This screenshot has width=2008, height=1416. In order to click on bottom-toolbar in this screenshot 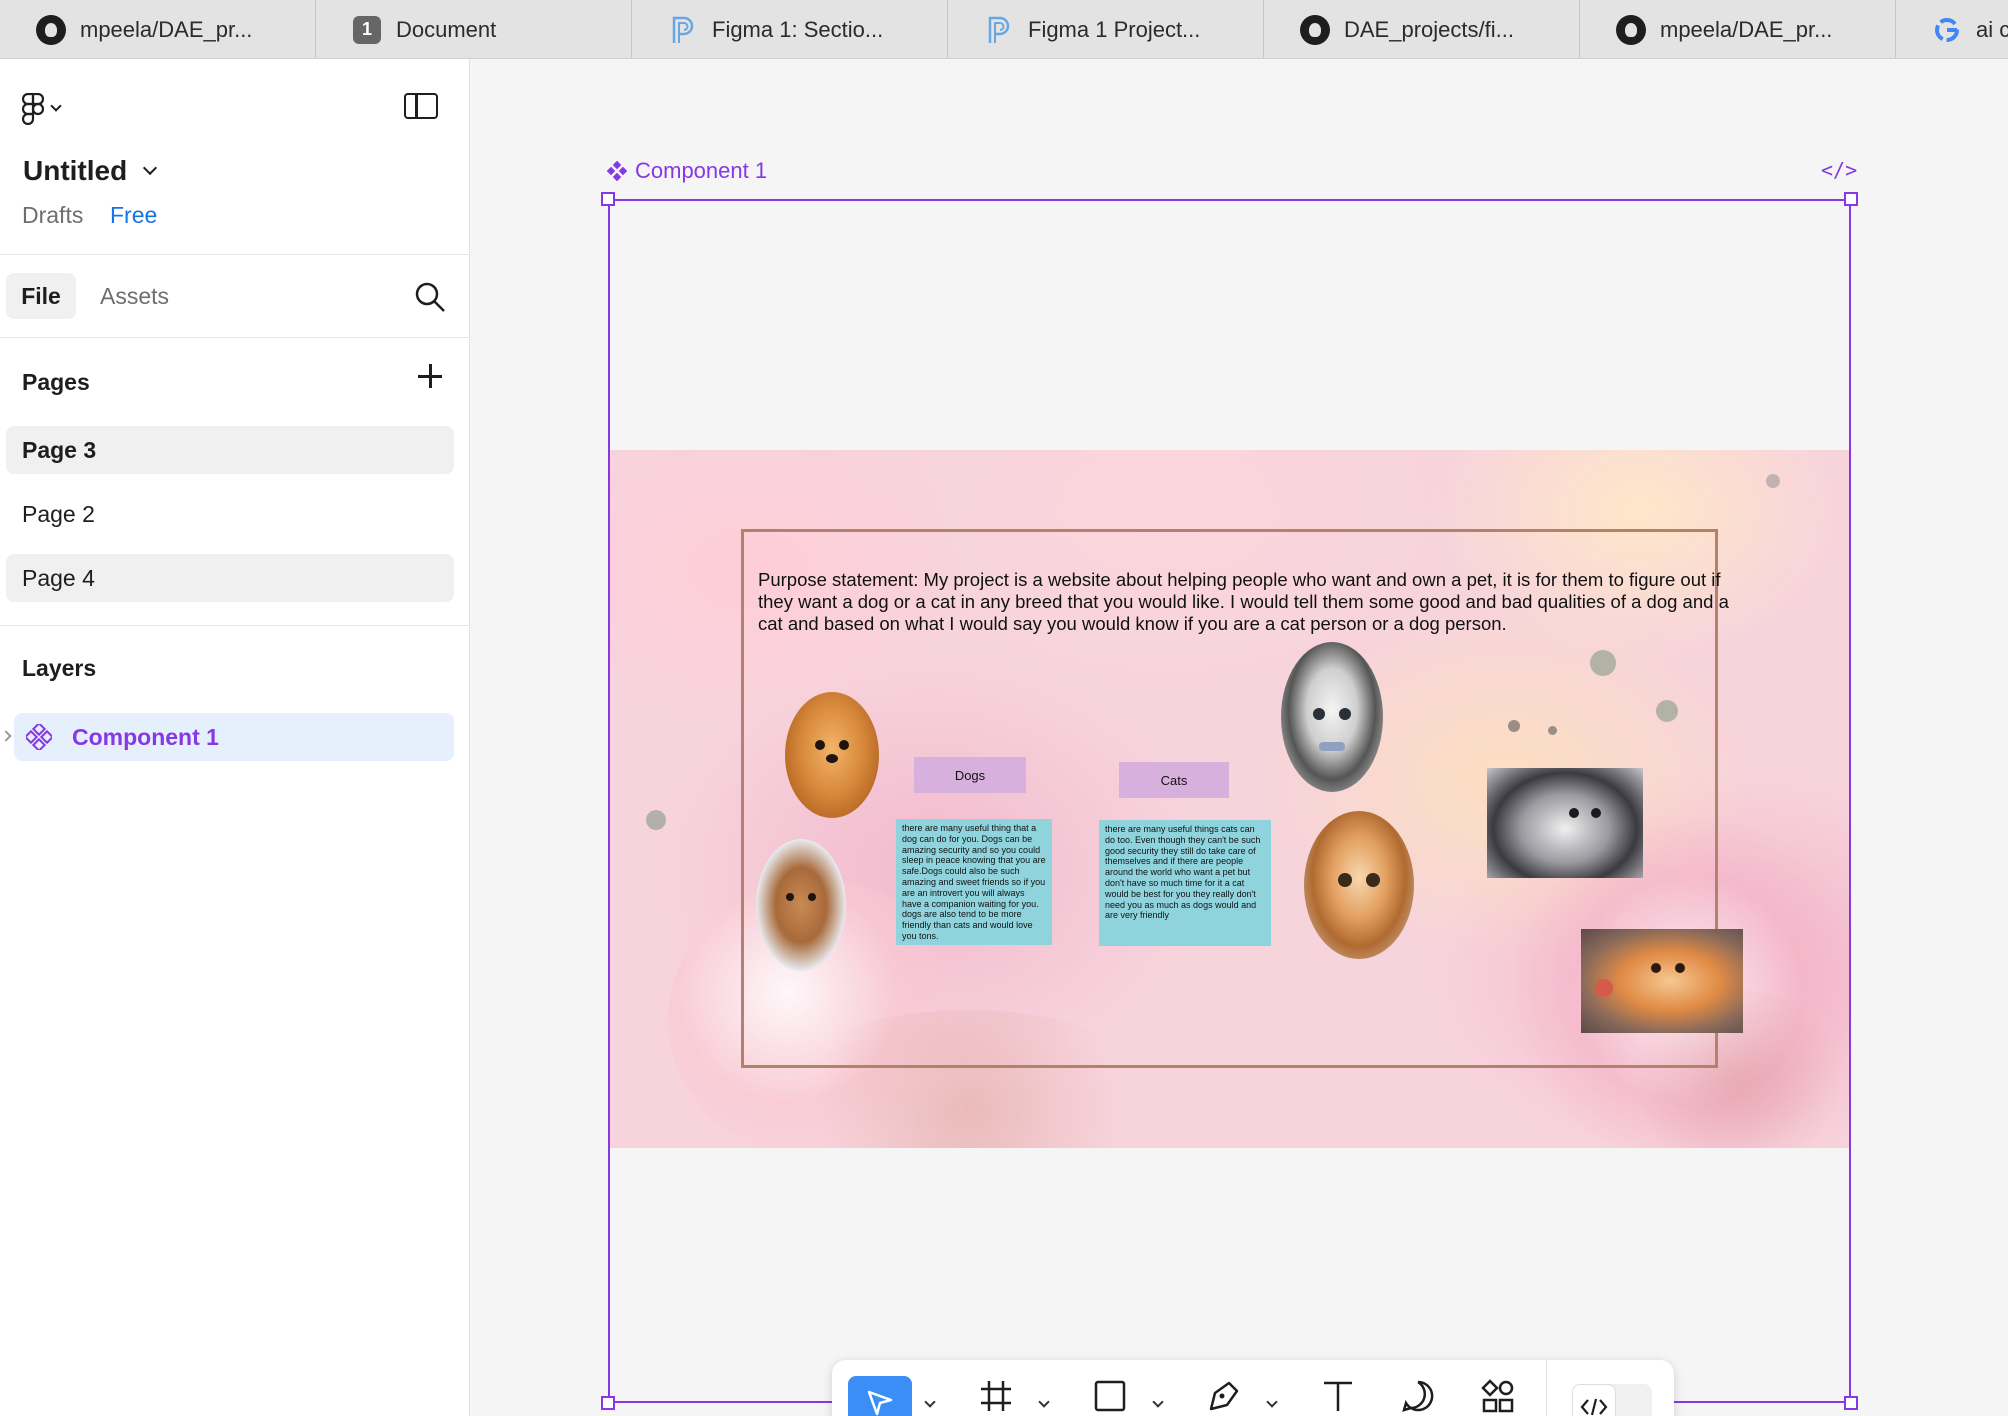, I will do `click(1253, 1388)`.